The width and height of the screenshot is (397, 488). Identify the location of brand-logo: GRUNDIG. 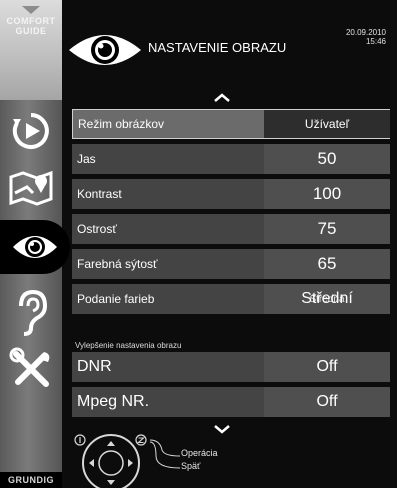
(31, 480).